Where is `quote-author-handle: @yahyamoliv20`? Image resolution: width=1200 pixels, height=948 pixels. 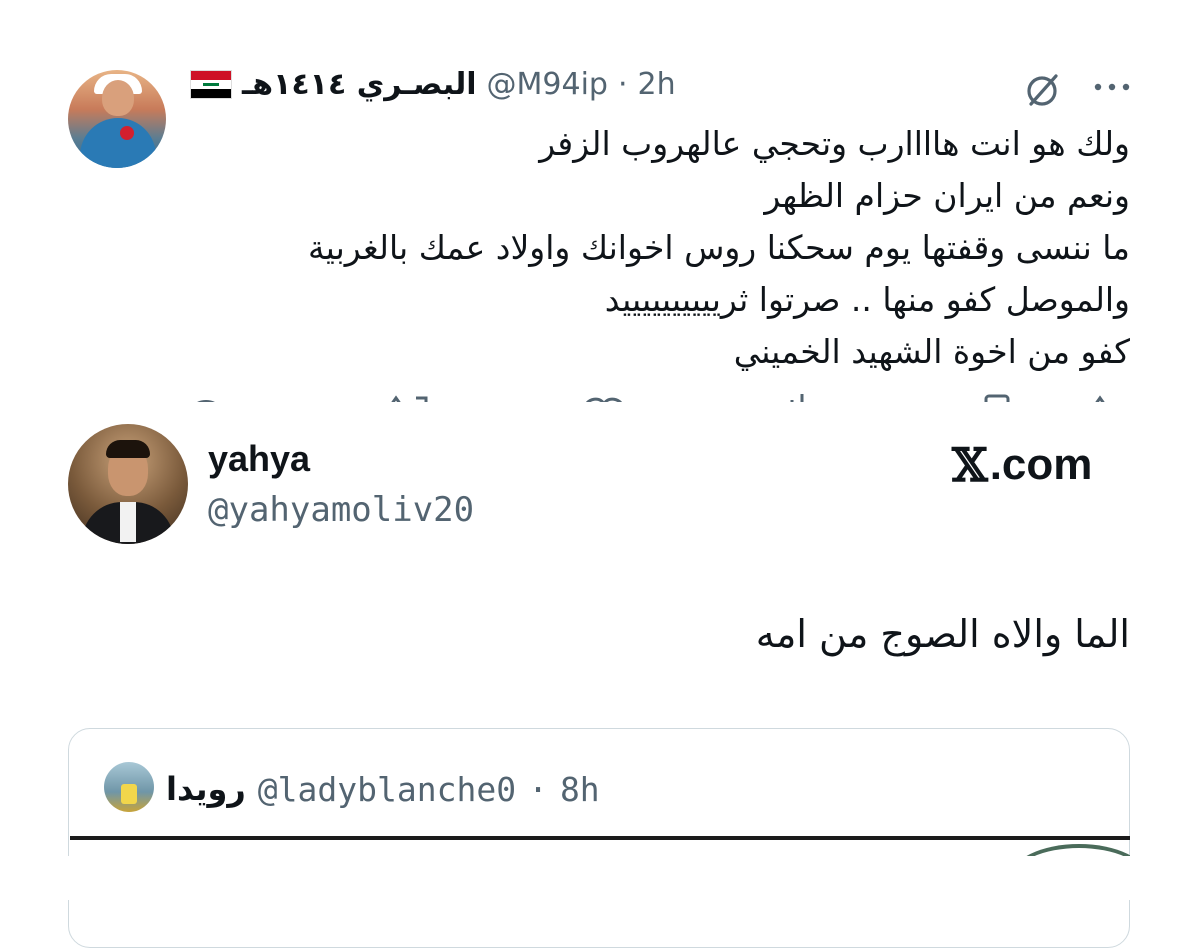
quote-author-handle: @yahyamoliv20 is located at coordinates (341, 510).